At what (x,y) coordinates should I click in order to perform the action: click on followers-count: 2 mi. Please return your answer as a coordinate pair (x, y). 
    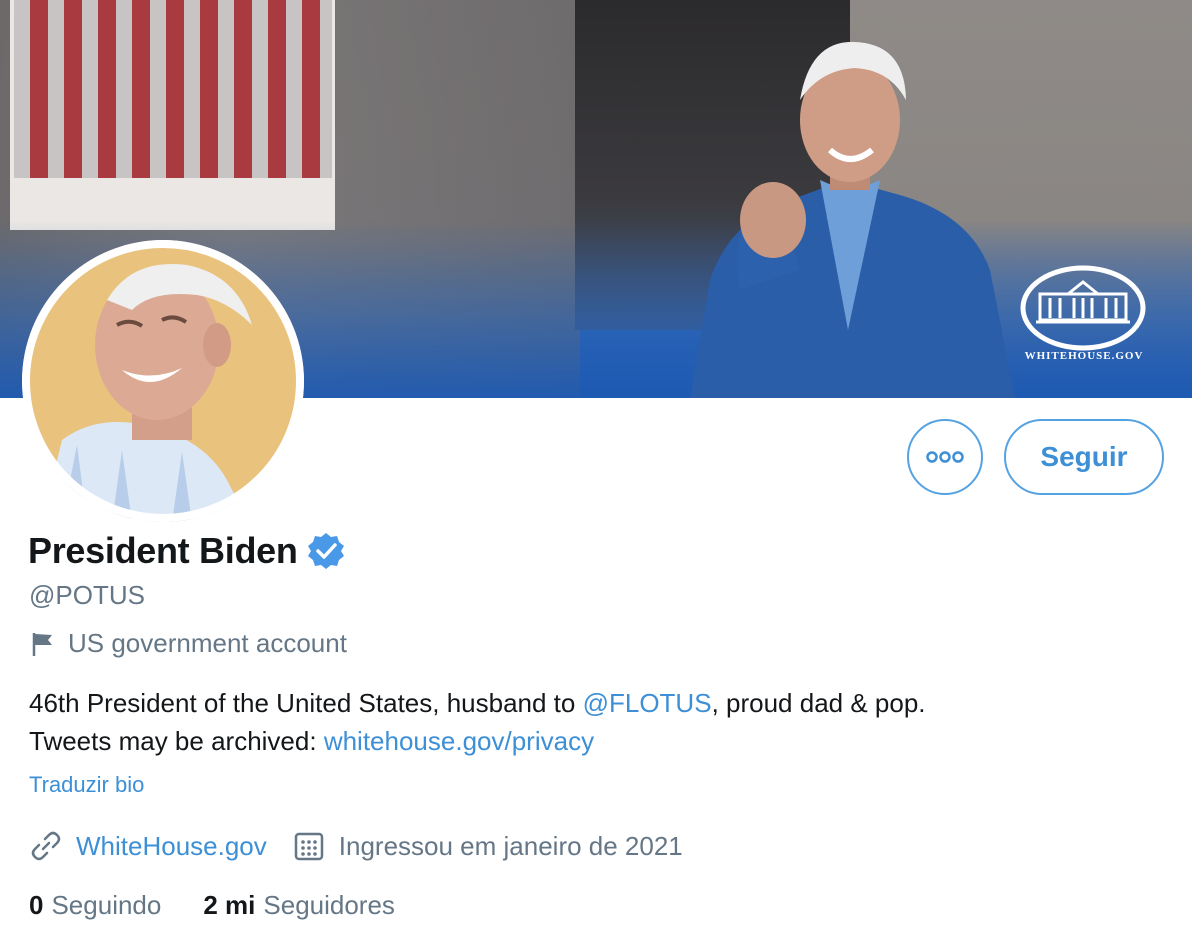
    Looking at the image, I should click on (229, 905).